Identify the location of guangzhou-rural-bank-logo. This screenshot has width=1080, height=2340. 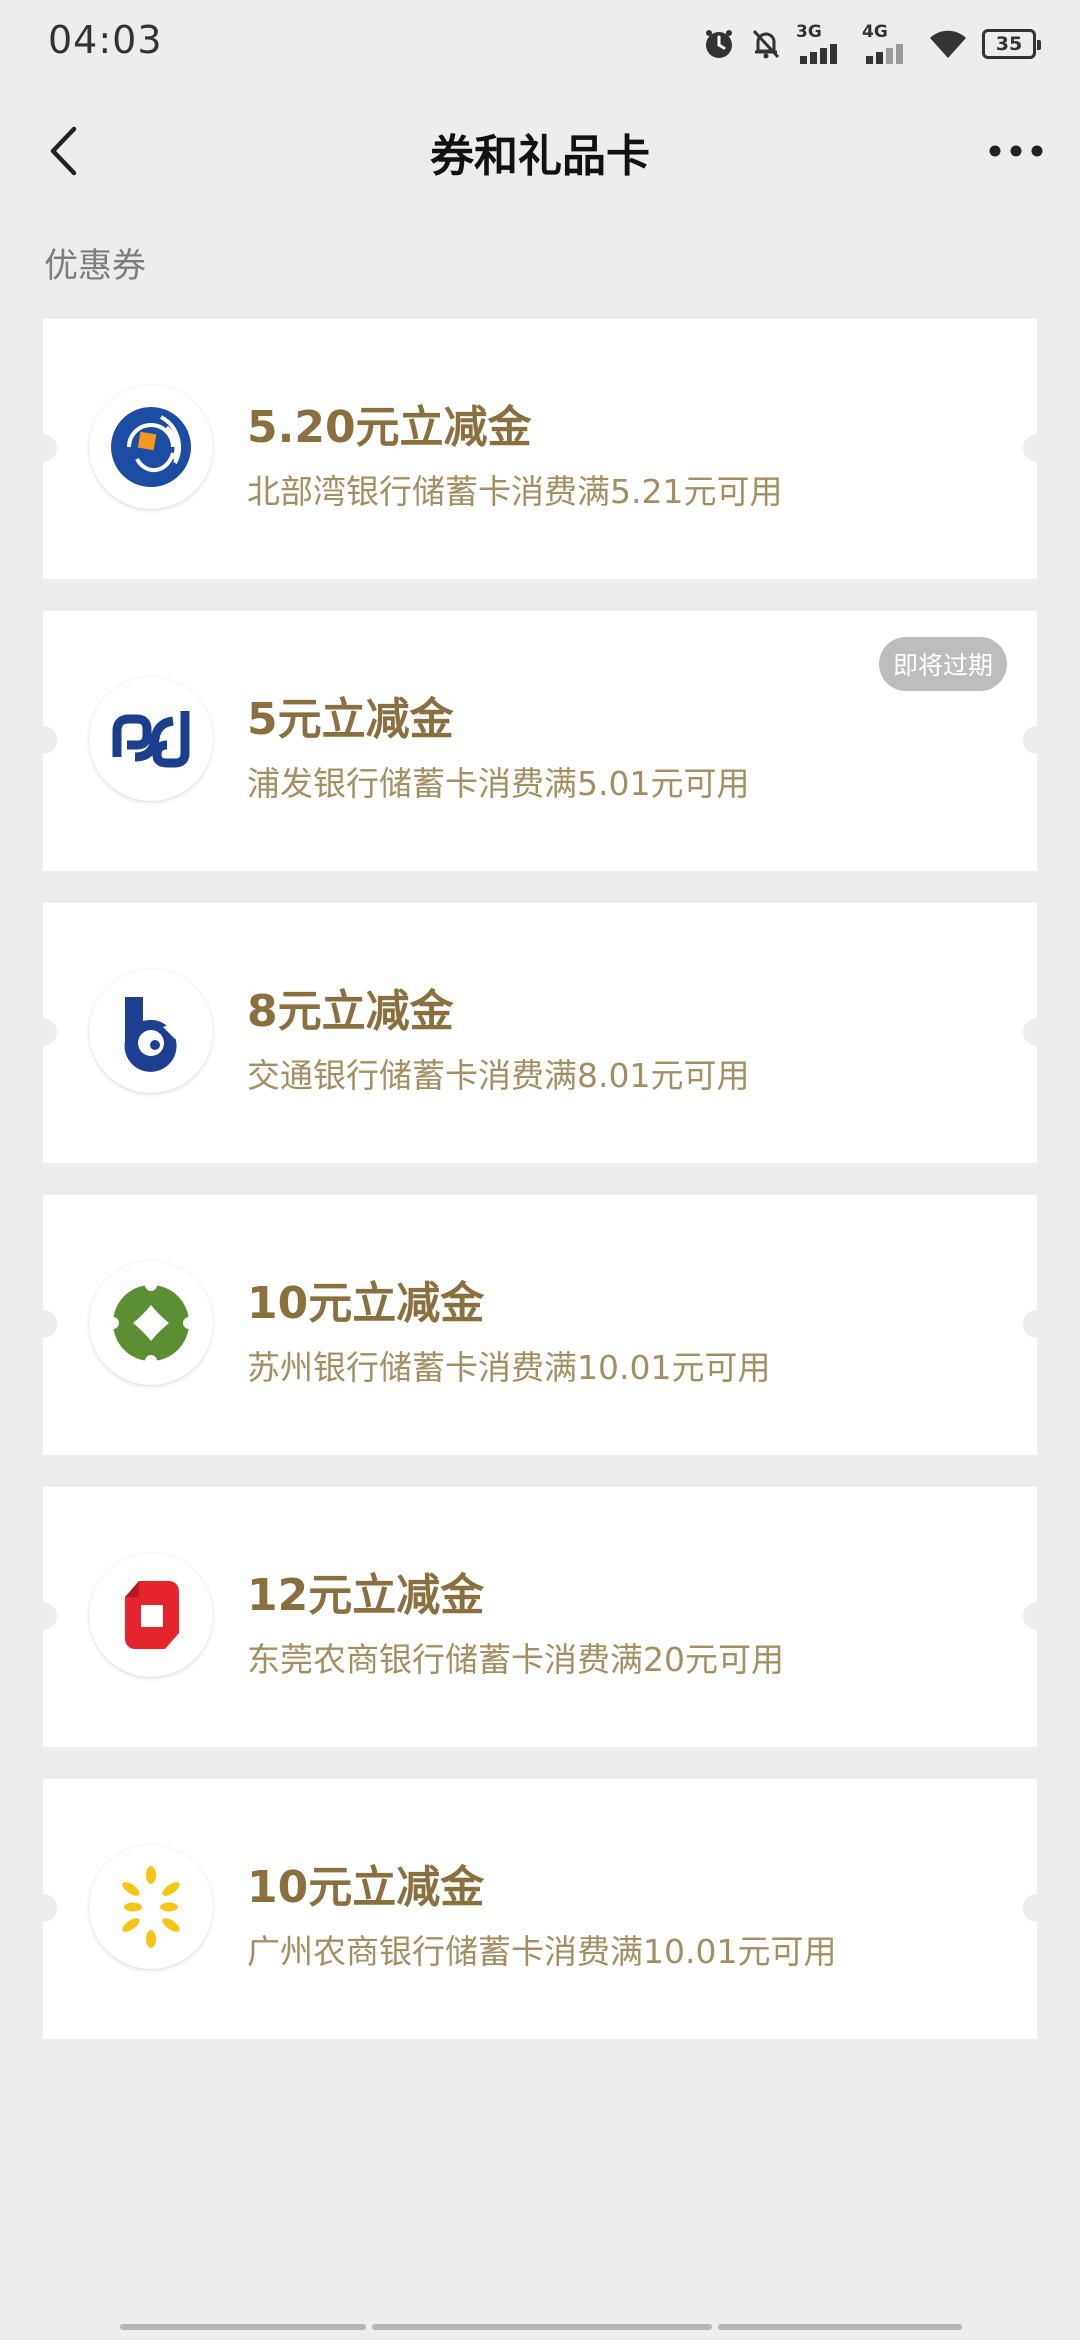
(151, 1907).